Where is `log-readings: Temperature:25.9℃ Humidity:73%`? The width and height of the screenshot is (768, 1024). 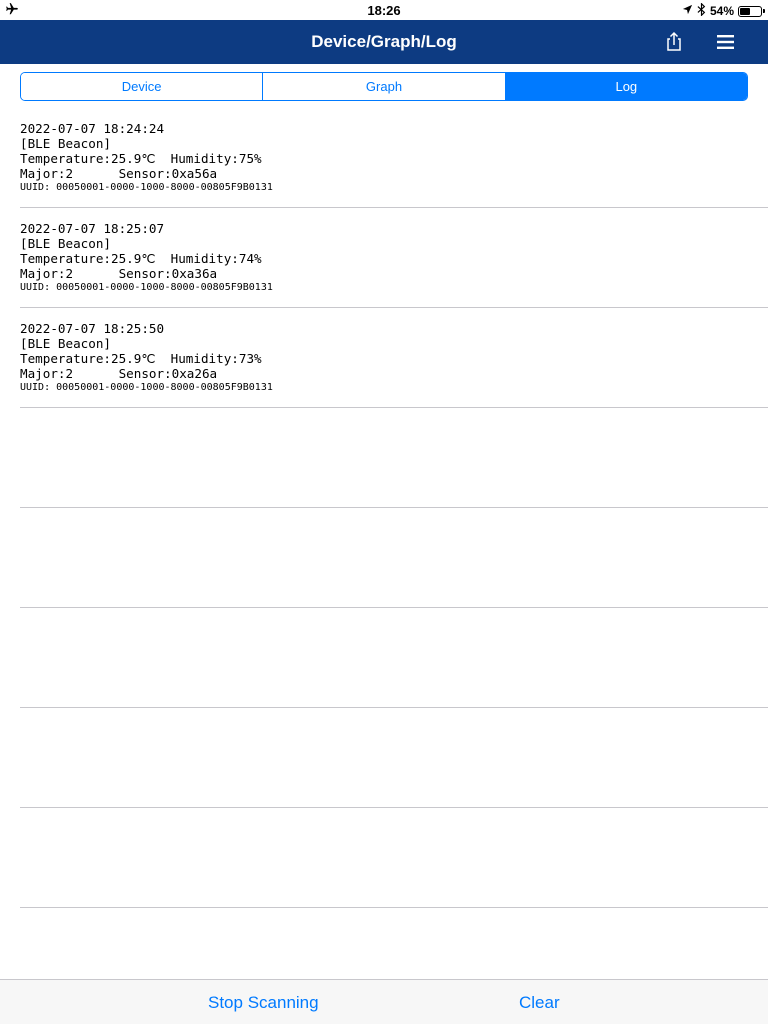 log-readings: Temperature:25.9℃ Humidity:73% is located at coordinates (141, 358).